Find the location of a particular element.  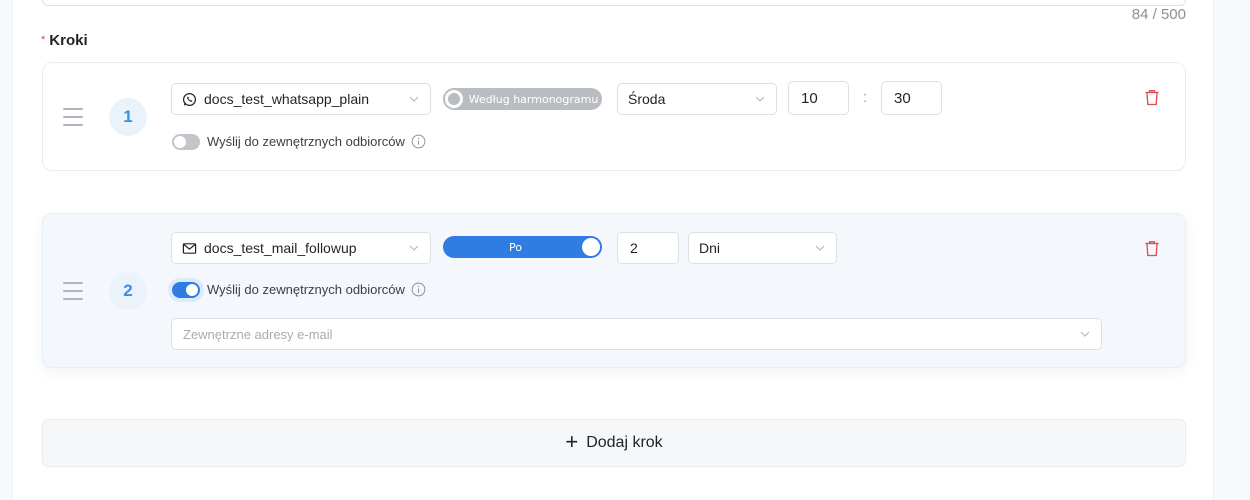

template-value: docs_test_whatsapp_plain is located at coordinates (287, 99).